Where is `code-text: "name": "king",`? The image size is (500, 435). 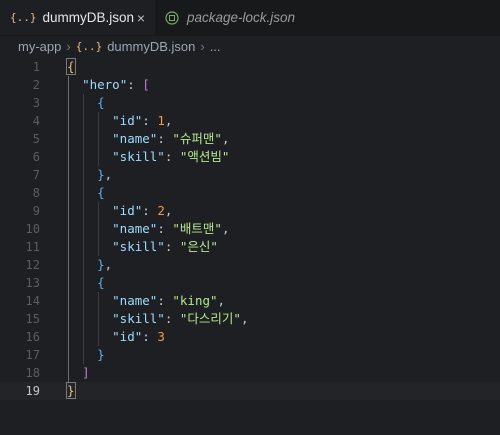
code-text: "name": "king", is located at coordinates (146, 301).